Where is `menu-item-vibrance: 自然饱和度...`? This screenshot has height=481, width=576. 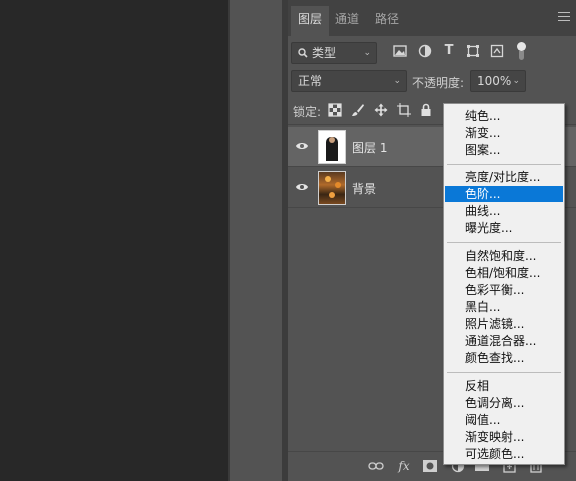 menu-item-vibrance: 自然饱和度... is located at coordinates (504, 256).